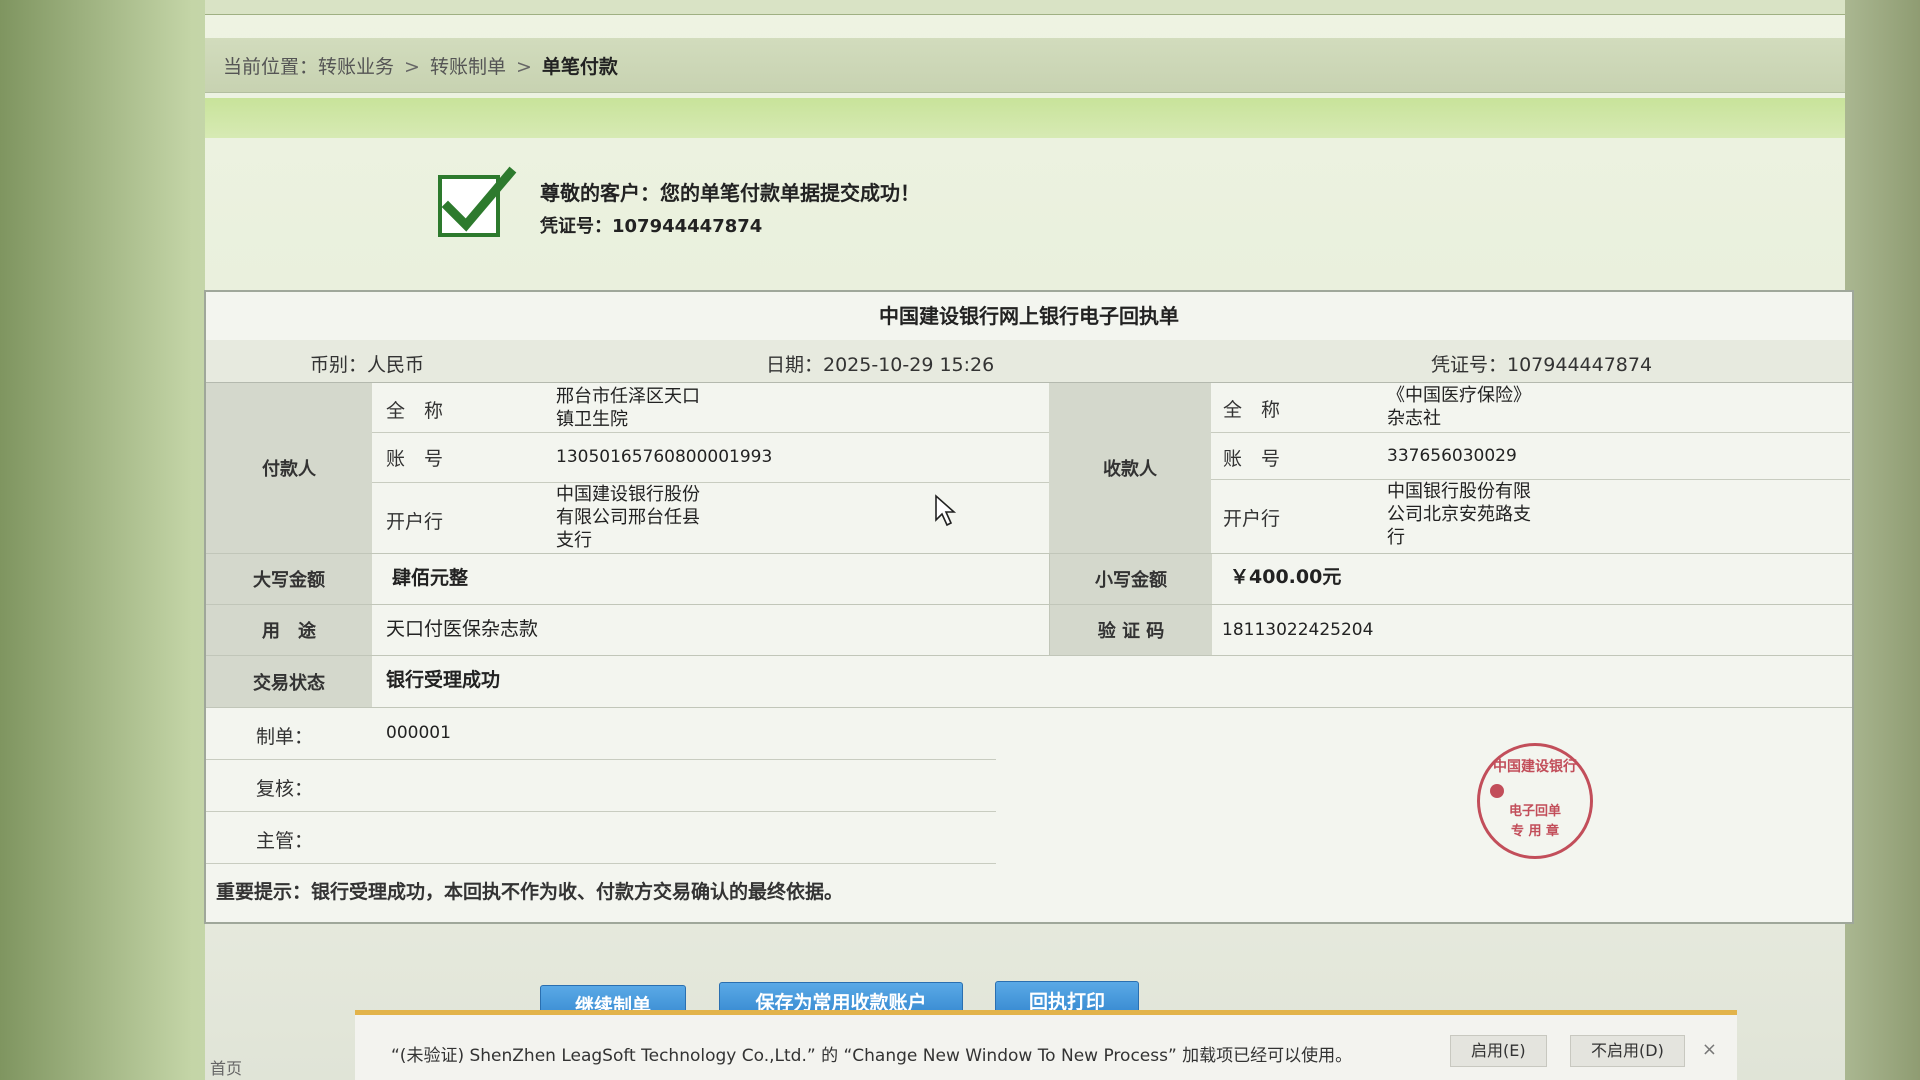 This screenshot has width=1920, height=1080. I want to click on payee-bank-row: 开户行 中国银行股份有限 公司北京安苑路支 行, so click(1530, 515).